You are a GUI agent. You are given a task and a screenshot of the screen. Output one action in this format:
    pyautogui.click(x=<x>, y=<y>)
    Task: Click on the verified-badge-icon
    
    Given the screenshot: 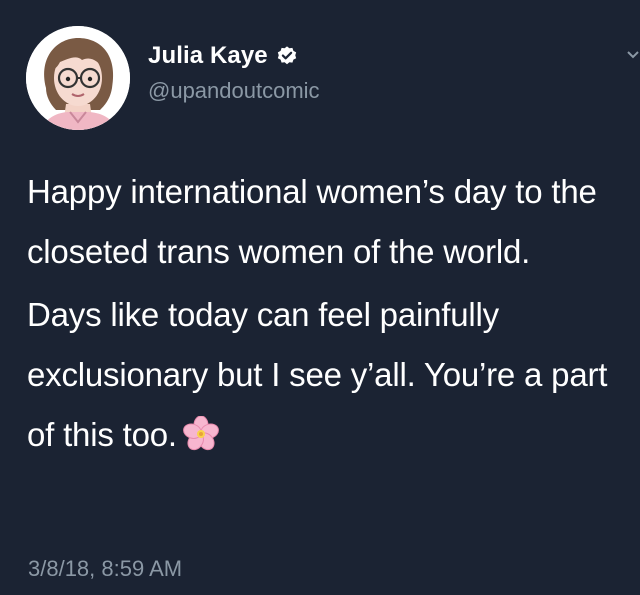 What is the action you would take?
    pyautogui.click(x=287, y=56)
    